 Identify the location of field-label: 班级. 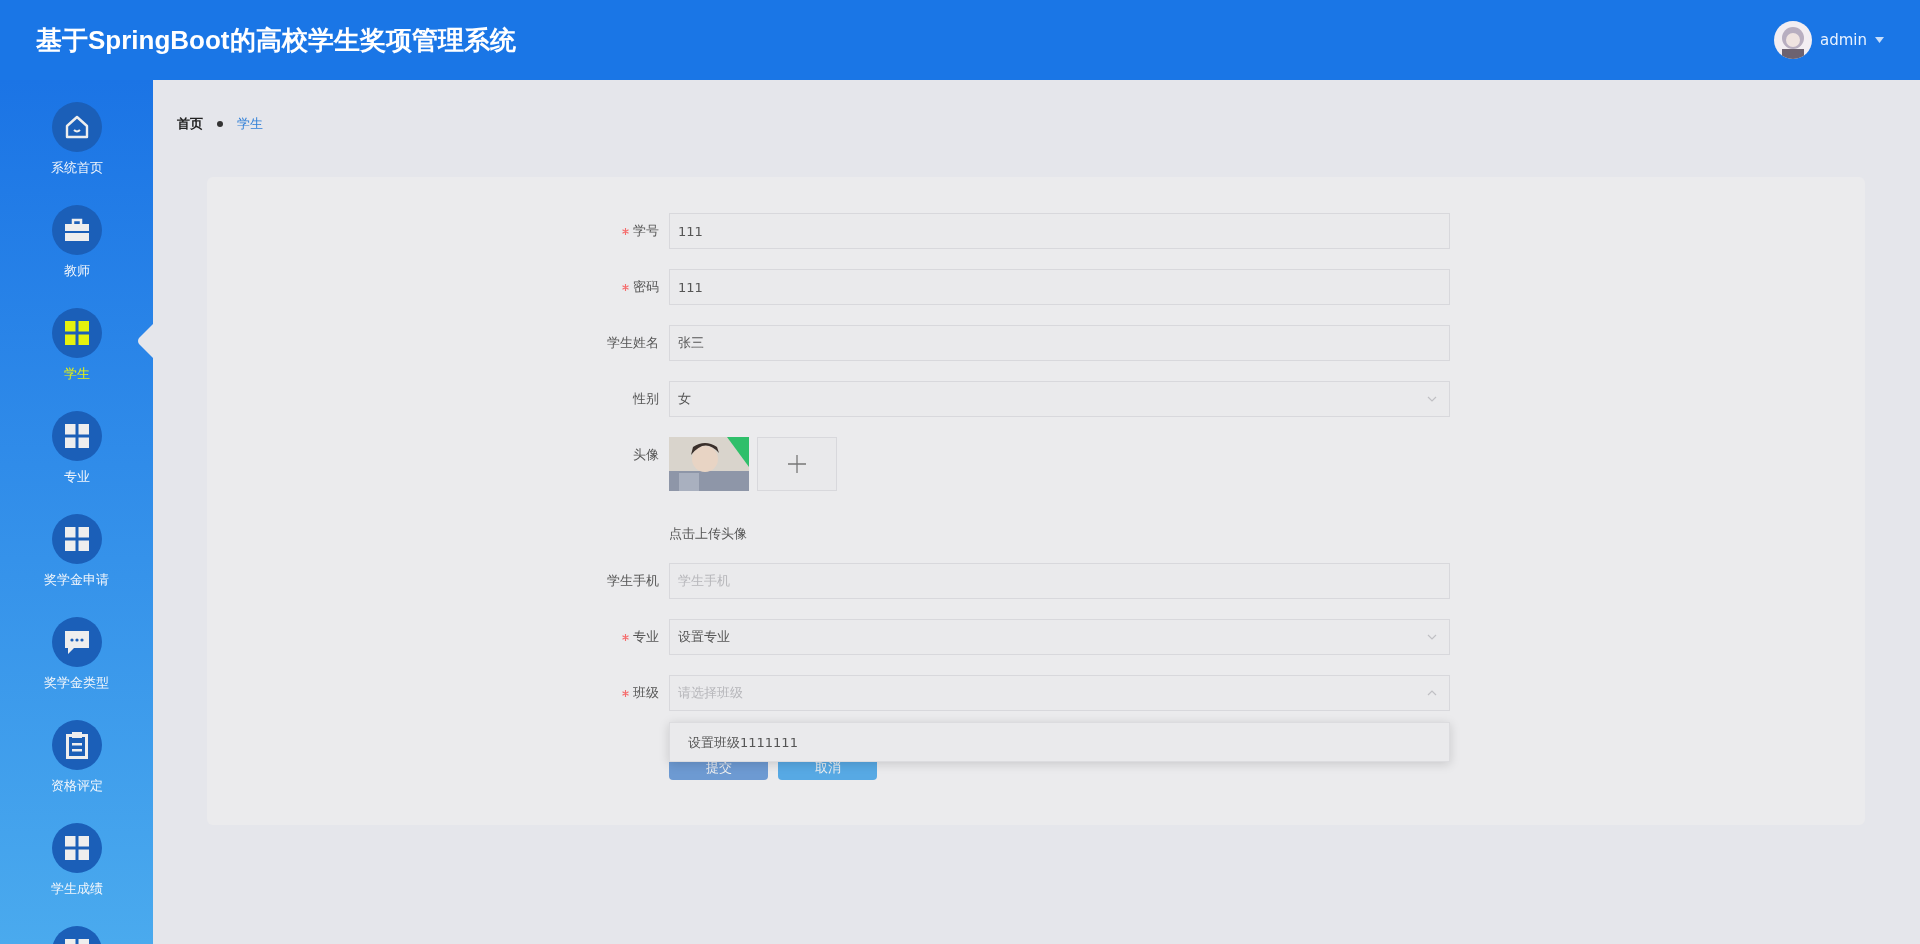
(646, 693).